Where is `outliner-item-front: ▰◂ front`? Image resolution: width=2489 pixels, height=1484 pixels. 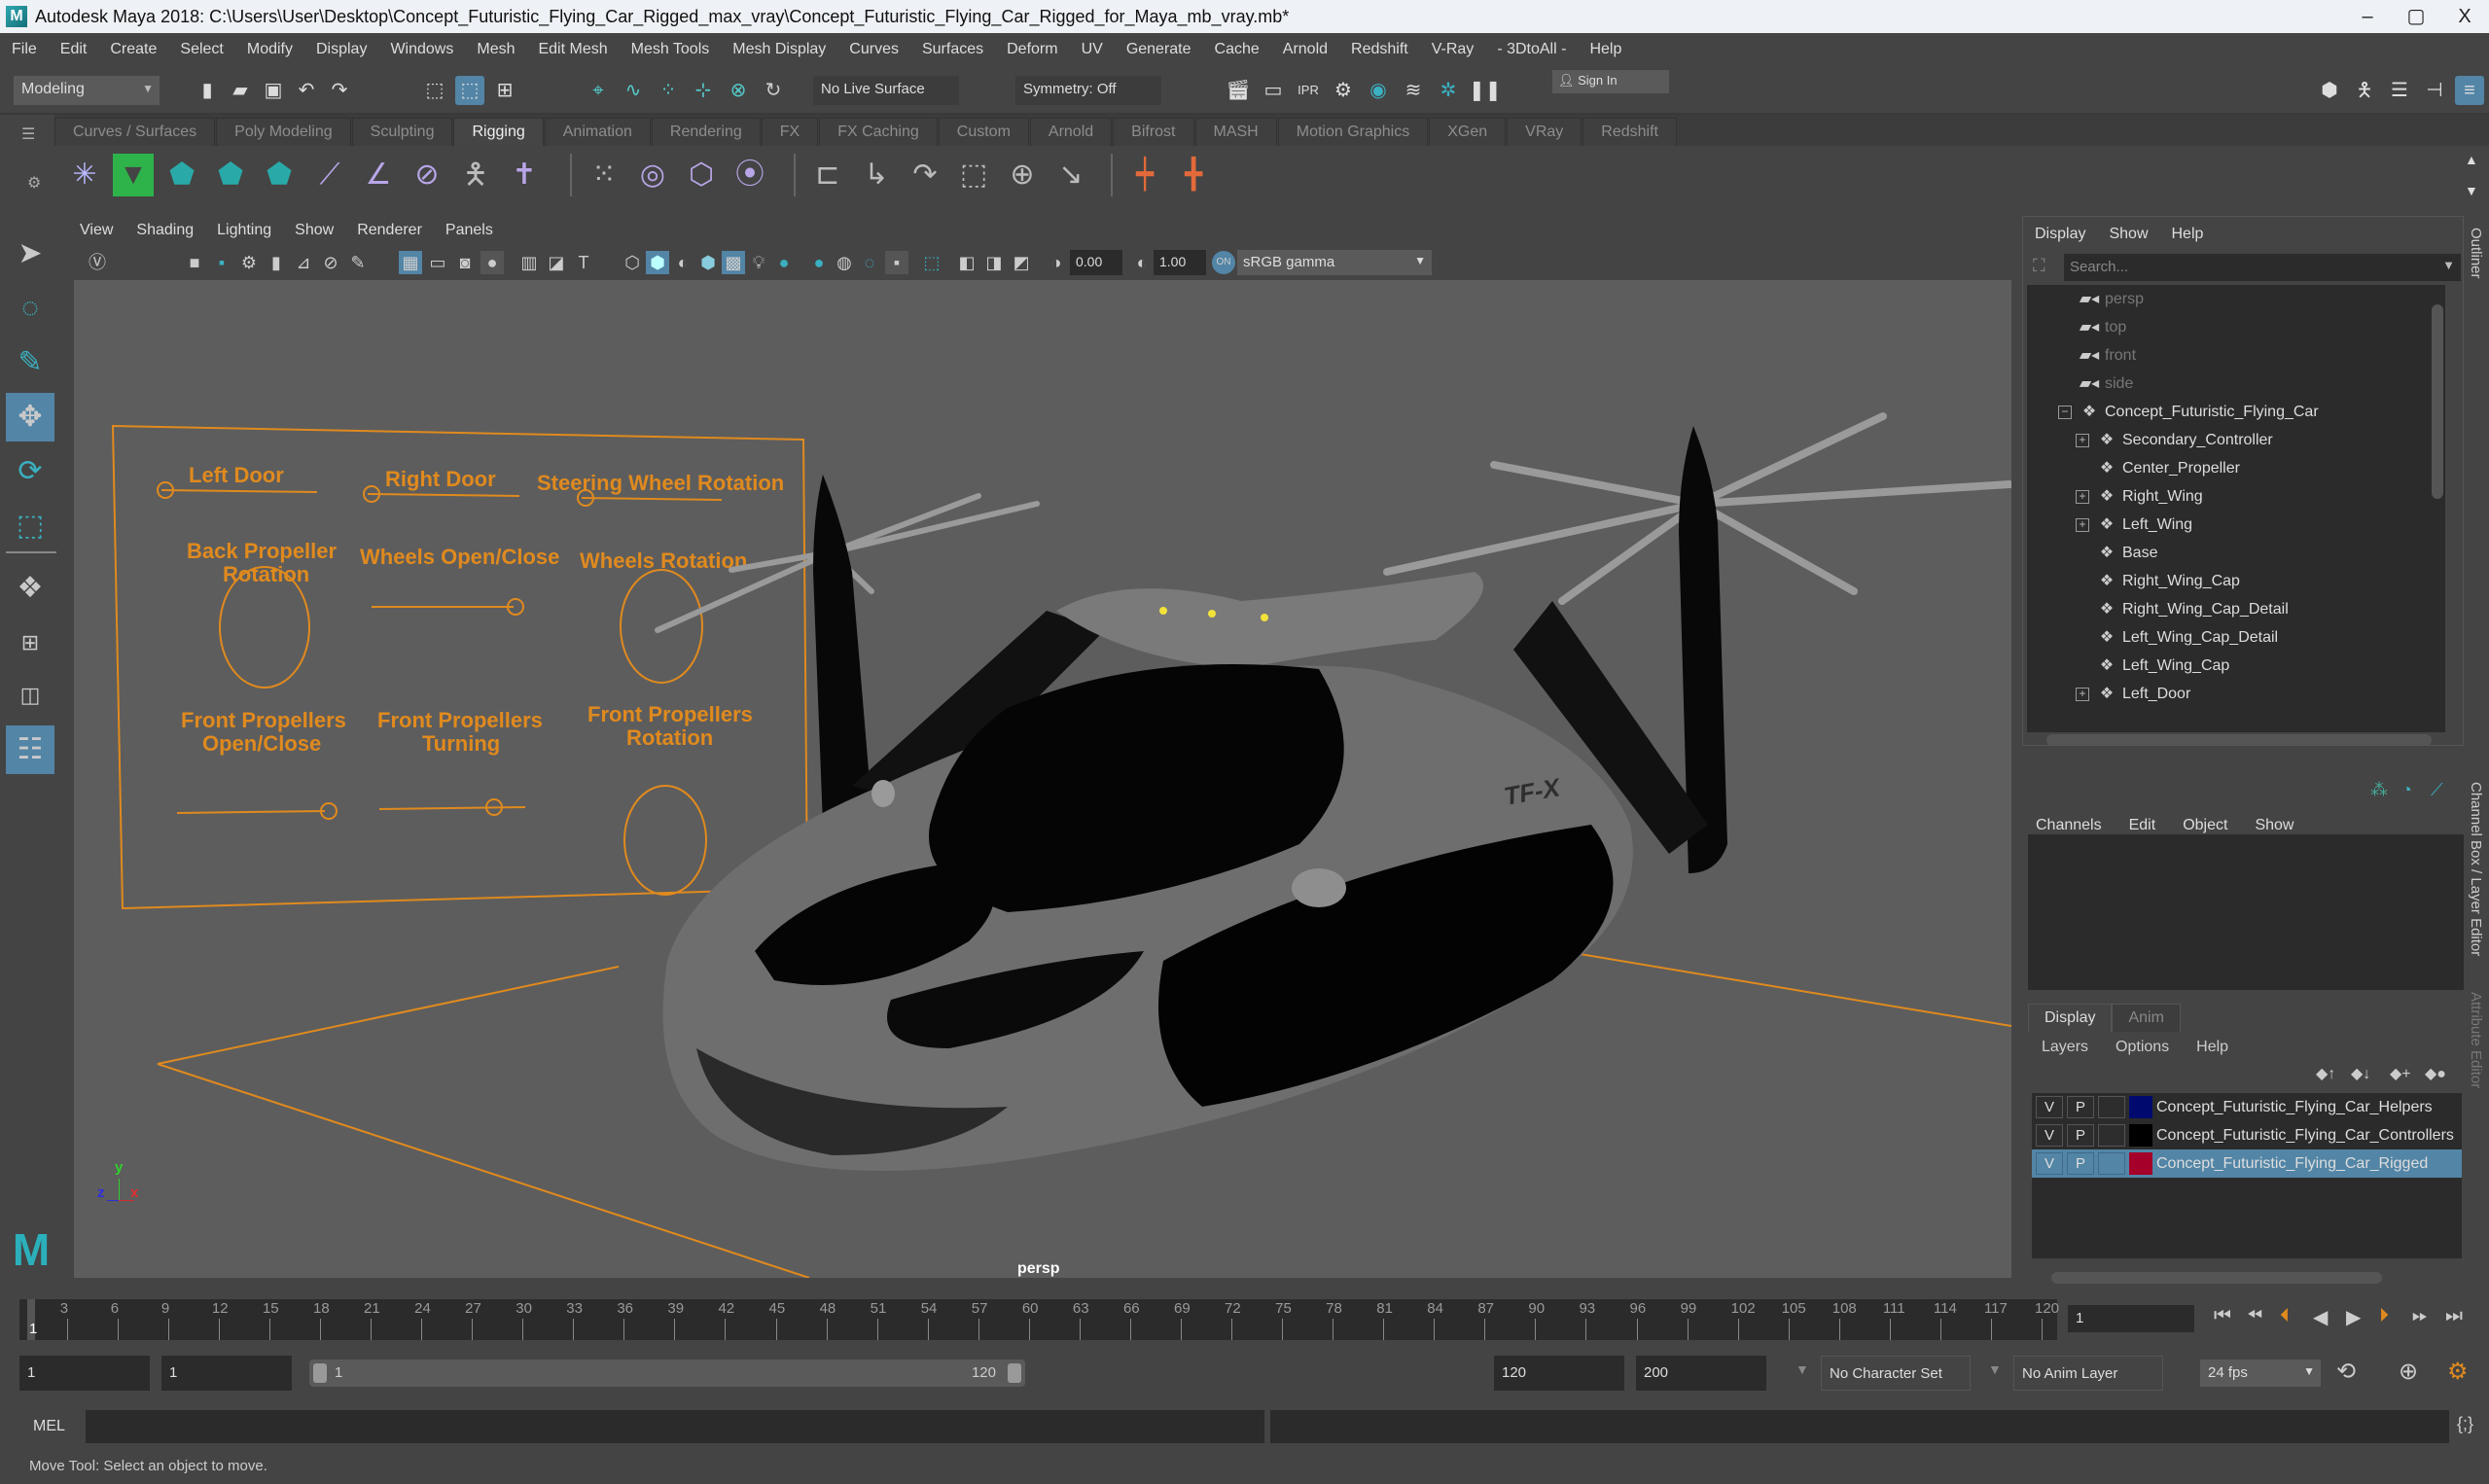 outliner-item-front: ▰◂ front is located at coordinates (2236, 356).